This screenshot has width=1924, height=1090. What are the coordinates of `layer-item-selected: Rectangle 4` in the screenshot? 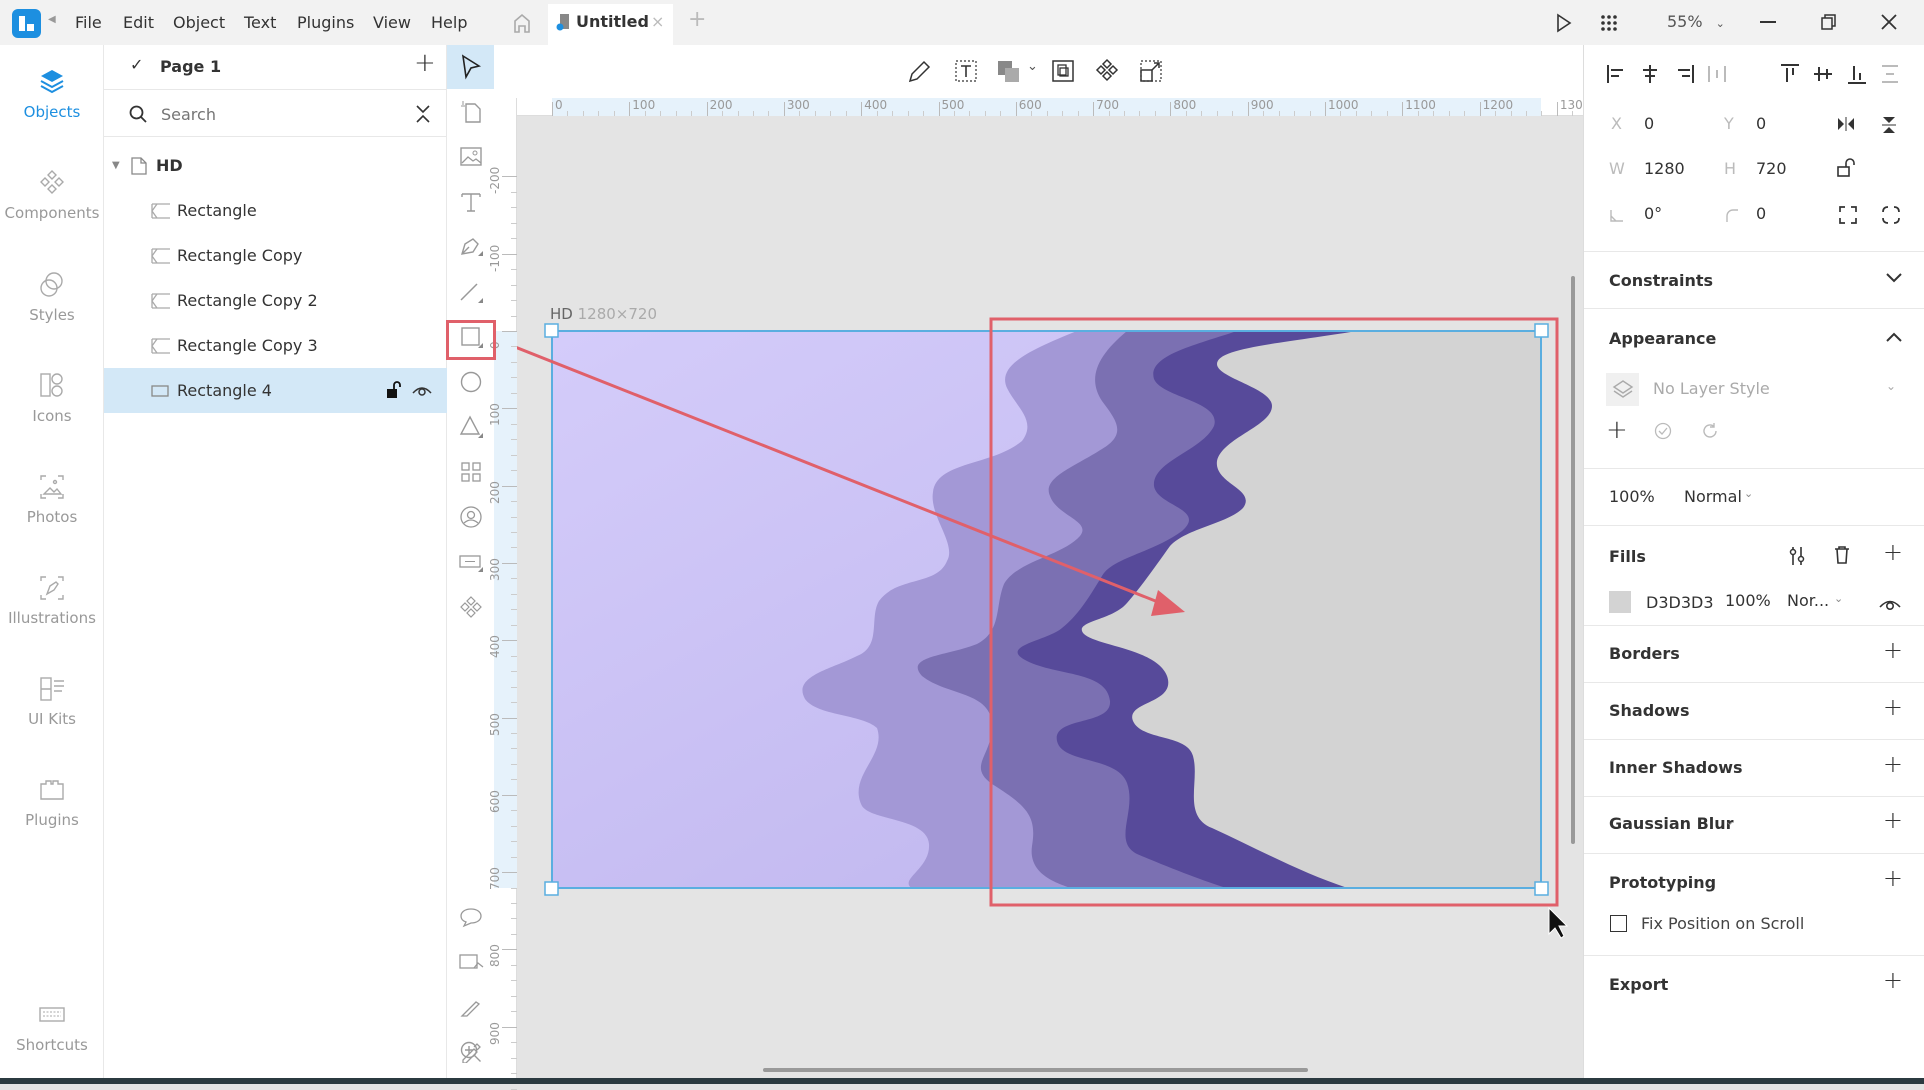 It's located at (275, 390).